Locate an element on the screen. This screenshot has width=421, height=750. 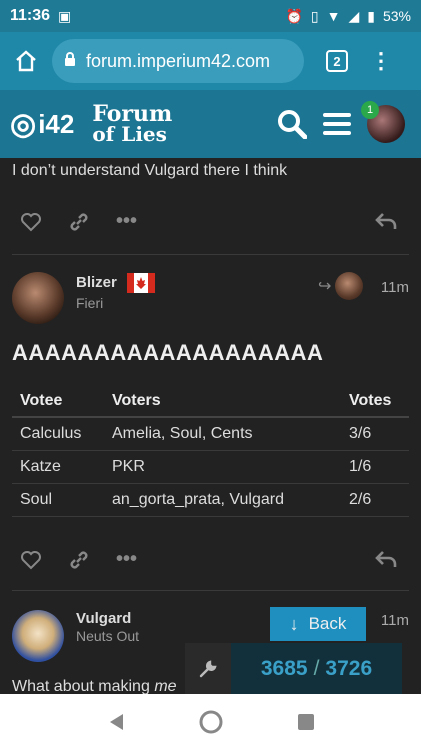
browser-toolbar: forum.imperium42.com 2 ⋮ is located at coordinates (210, 61).